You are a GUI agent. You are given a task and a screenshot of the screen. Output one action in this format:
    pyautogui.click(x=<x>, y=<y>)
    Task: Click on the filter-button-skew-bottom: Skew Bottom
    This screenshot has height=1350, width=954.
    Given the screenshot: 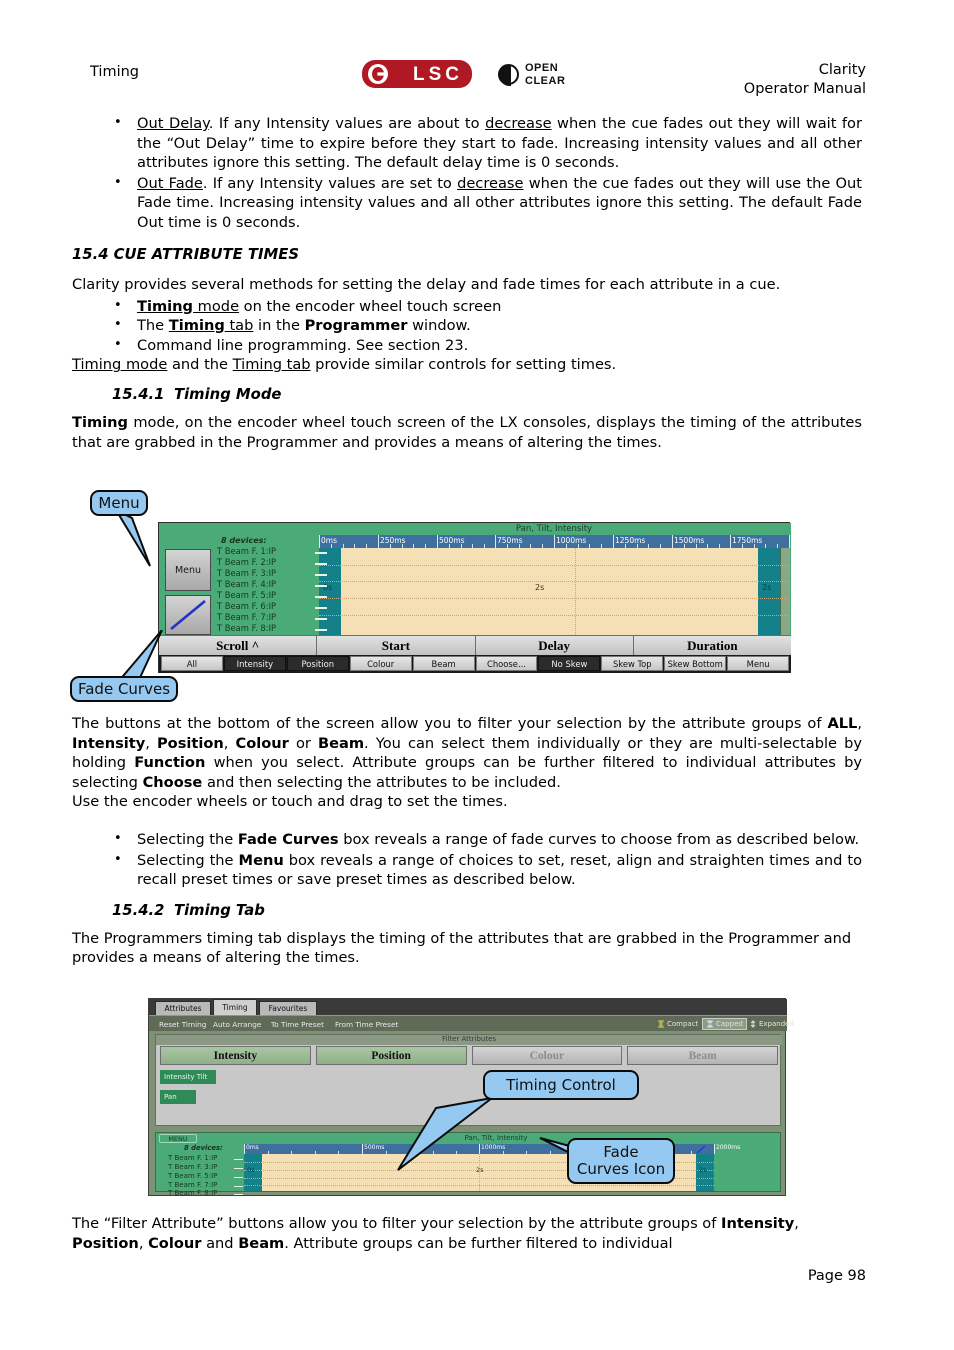 What is the action you would take?
    pyautogui.click(x=695, y=663)
    